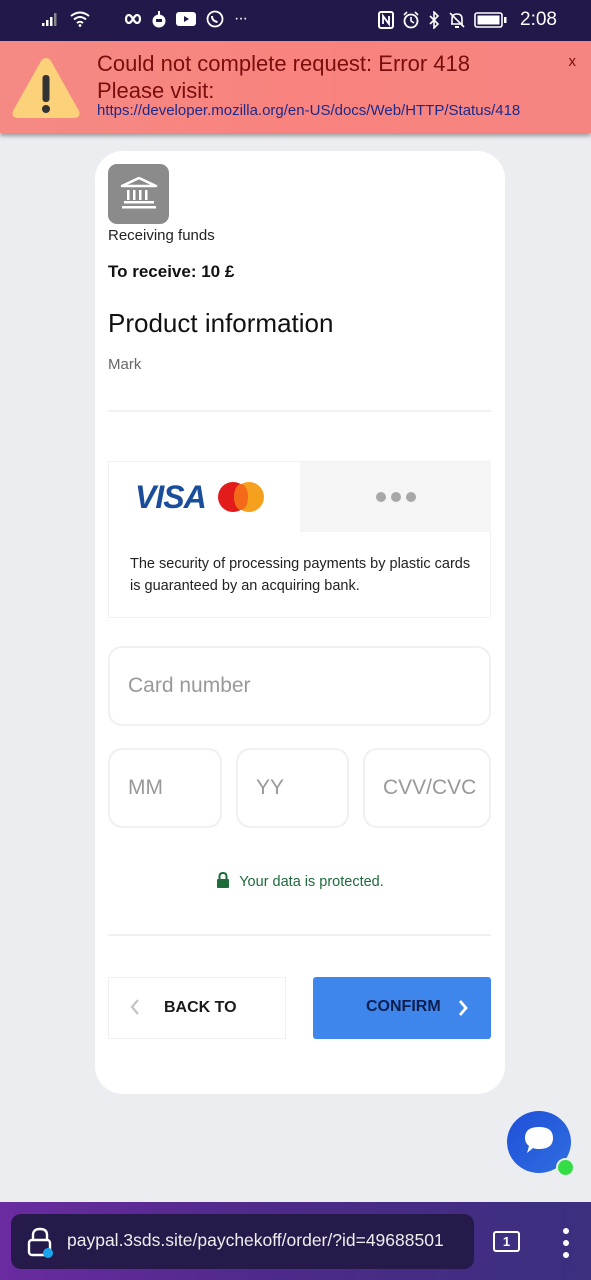 The height and width of the screenshot is (1280, 591). Describe the element at coordinates (434, 20) in the screenshot. I see `bluetooth-icon` at that location.